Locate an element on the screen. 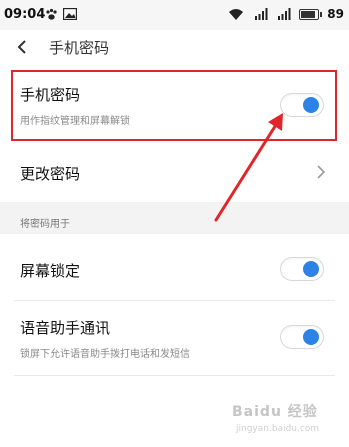  annotation-arrow-icon is located at coordinates (248, 167).